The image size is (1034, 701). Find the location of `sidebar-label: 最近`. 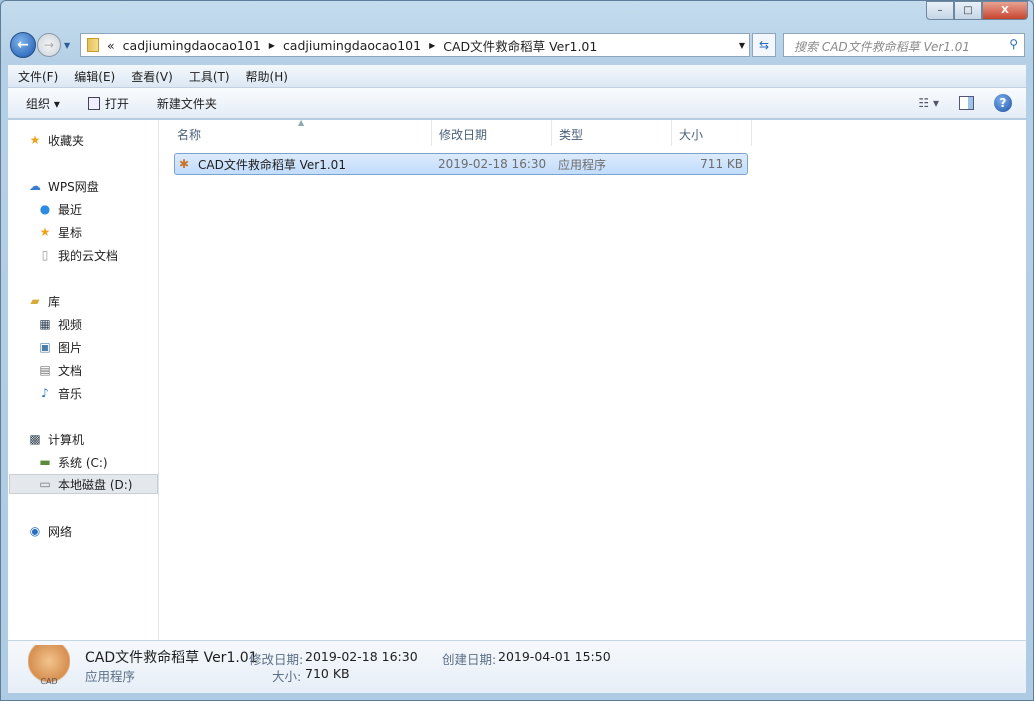

sidebar-label: 最近 is located at coordinates (70, 209).